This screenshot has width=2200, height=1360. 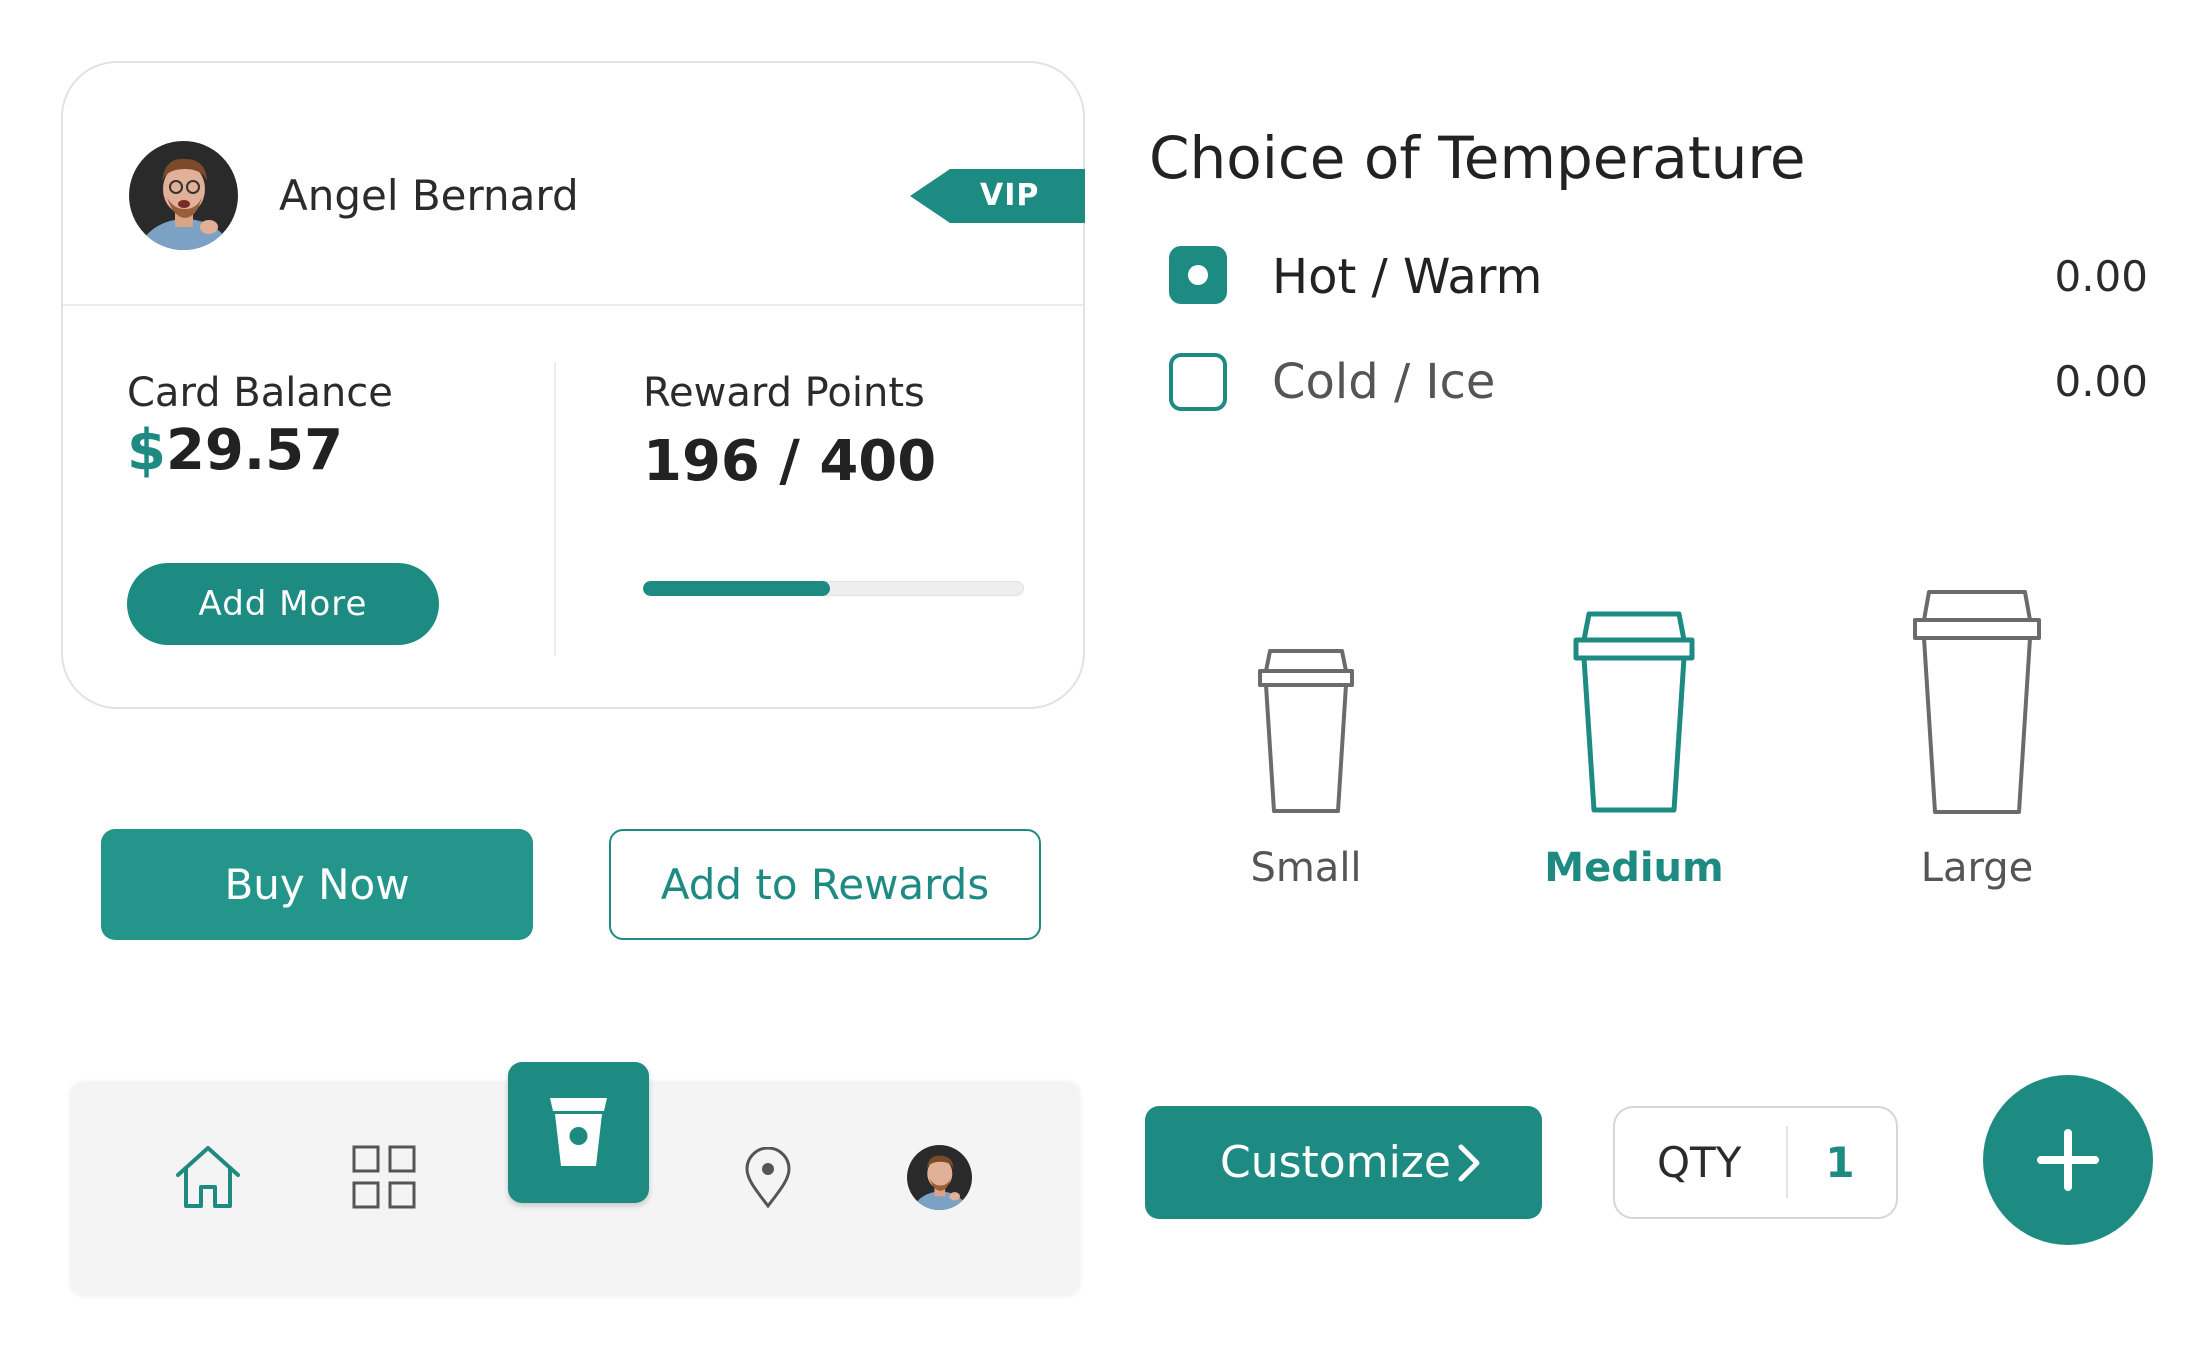 I want to click on add-to-rewards-button: Add to Rewards, so click(x=825, y=884).